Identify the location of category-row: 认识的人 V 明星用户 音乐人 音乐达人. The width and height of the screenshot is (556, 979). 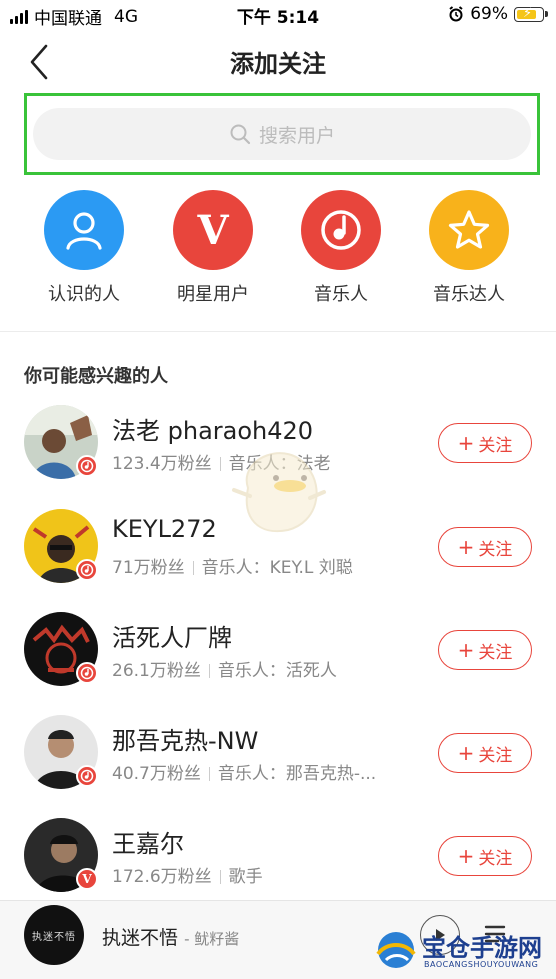
(278, 250).